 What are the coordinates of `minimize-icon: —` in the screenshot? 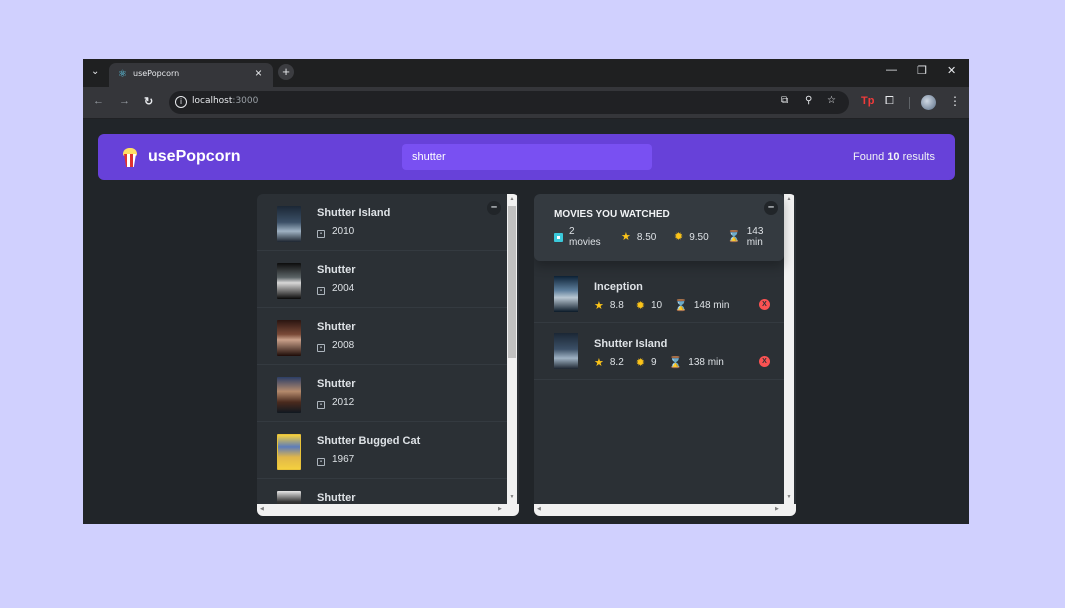 It's located at (891, 70).